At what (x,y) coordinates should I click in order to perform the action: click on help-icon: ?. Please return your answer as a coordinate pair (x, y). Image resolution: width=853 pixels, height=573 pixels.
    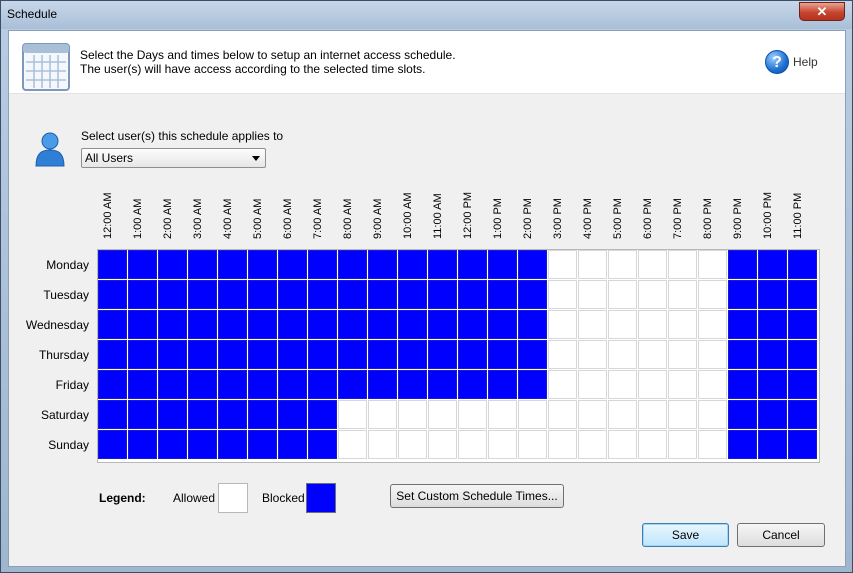
    Looking at the image, I should click on (777, 62).